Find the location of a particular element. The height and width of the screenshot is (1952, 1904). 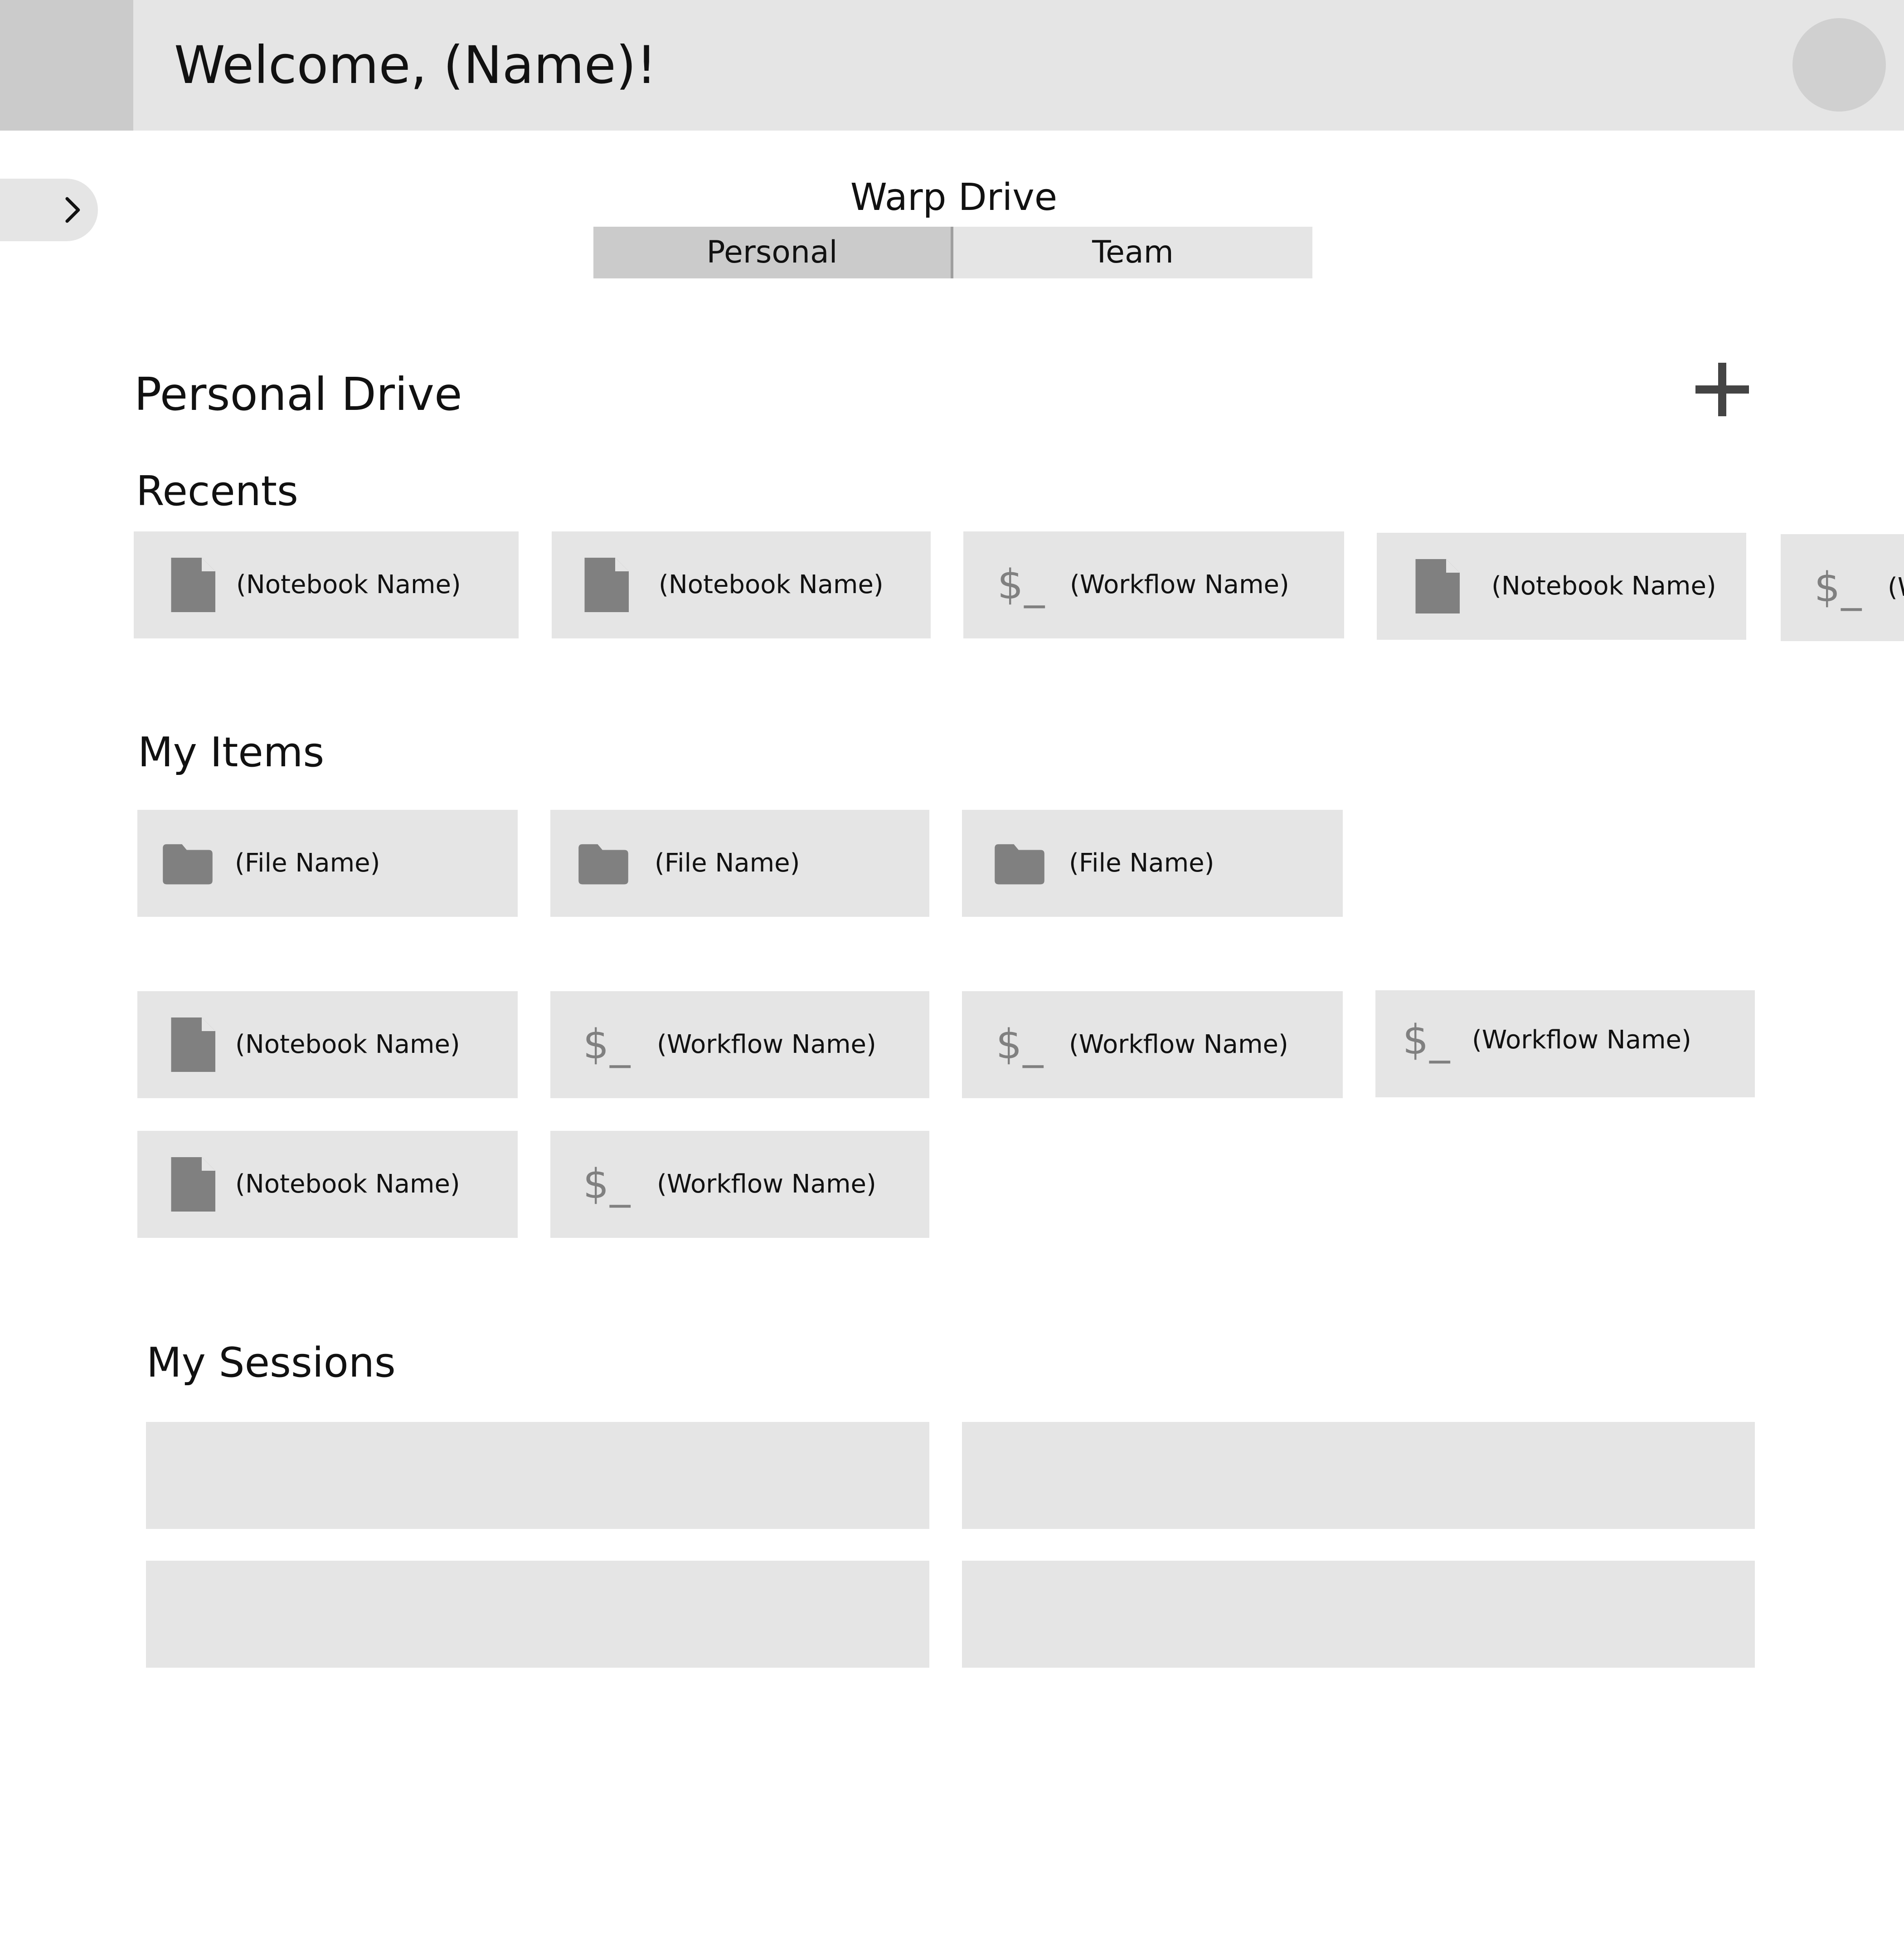

plus-icon is located at coordinates (1722, 389).